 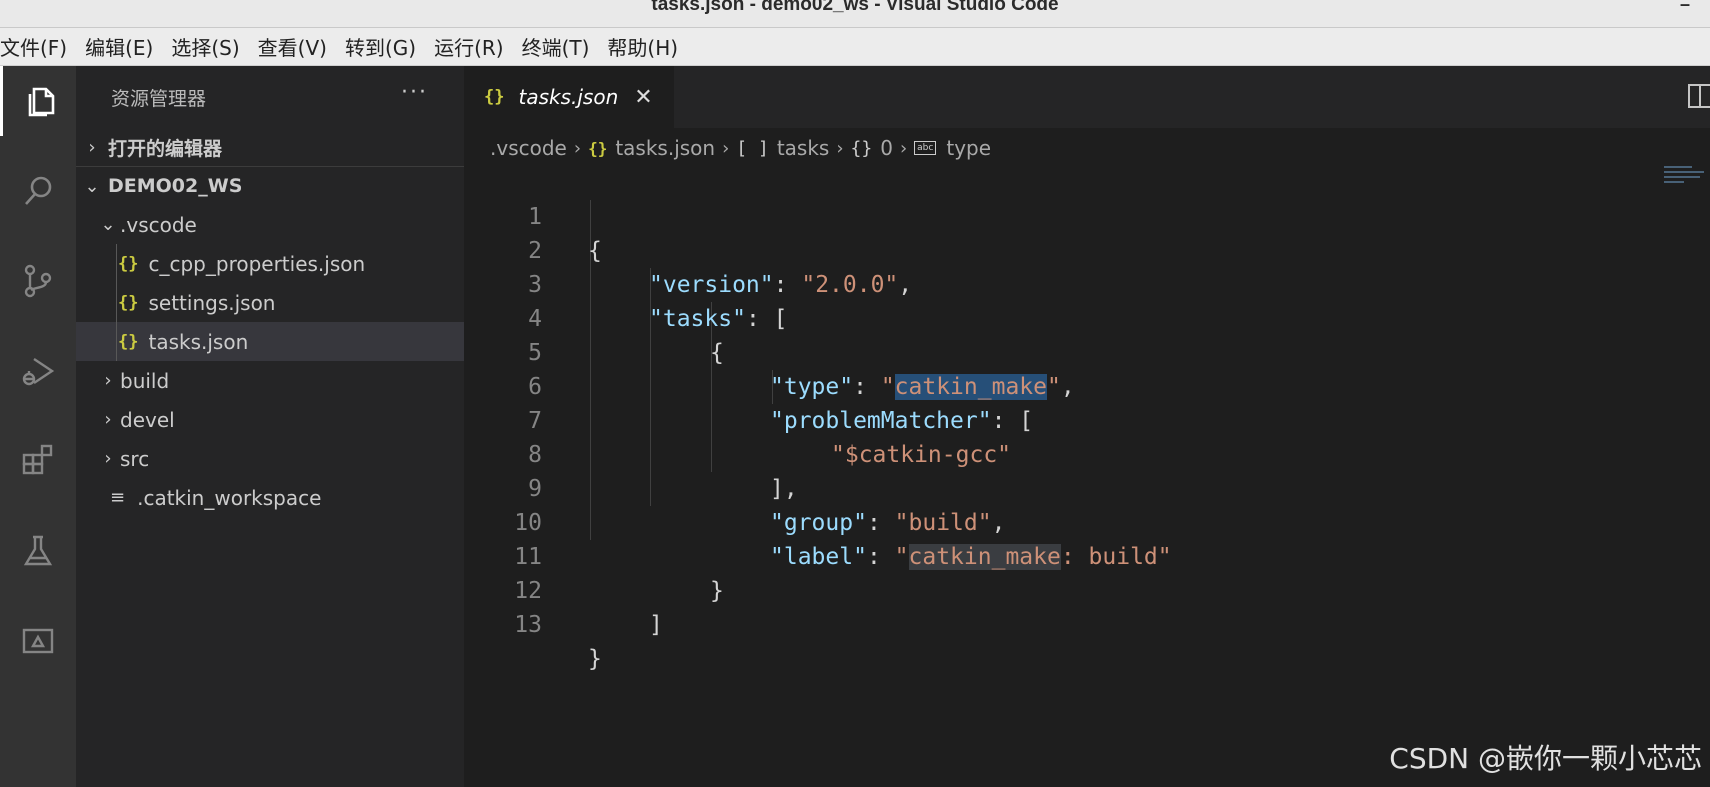 What do you see at coordinates (1054, 317) in the screenshot?
I see `code-line: 4 {` at bounding box center [1054, 317].